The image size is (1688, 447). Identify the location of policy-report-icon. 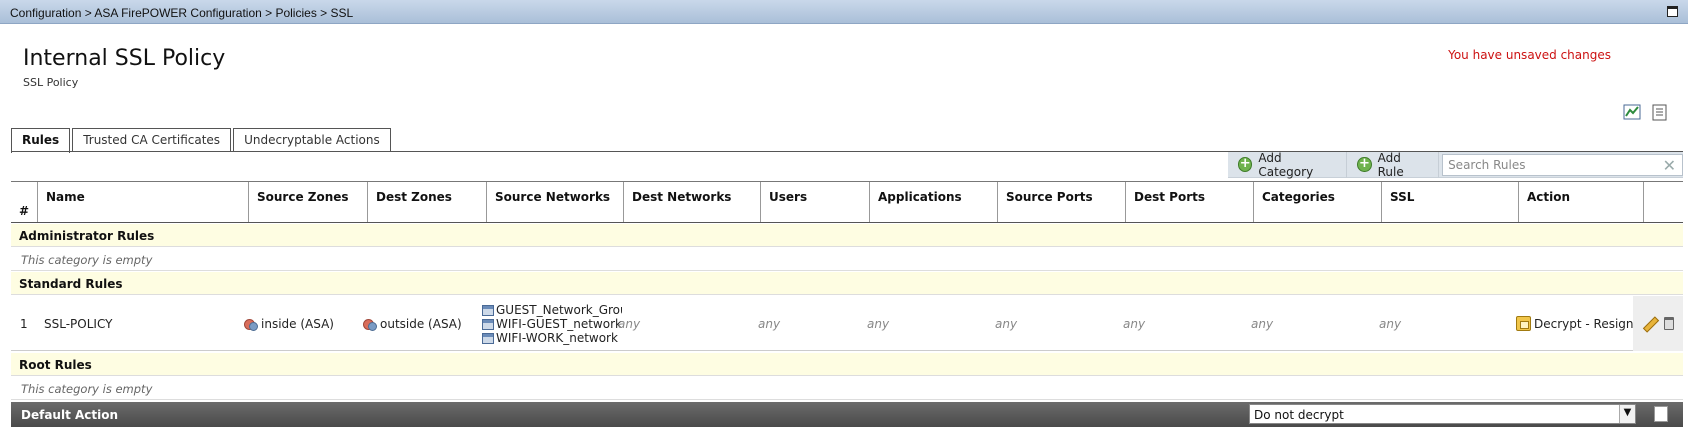
(1660, 112).